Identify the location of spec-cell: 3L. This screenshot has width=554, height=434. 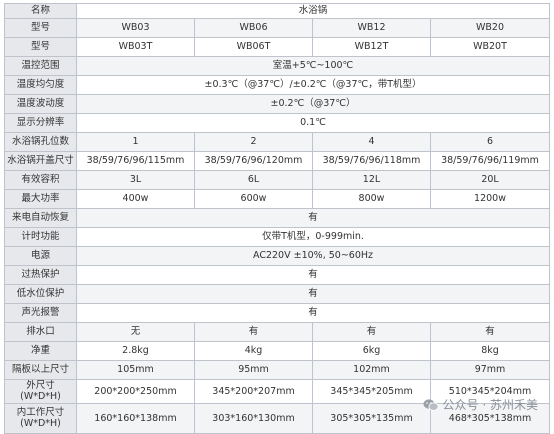
(135, 180).